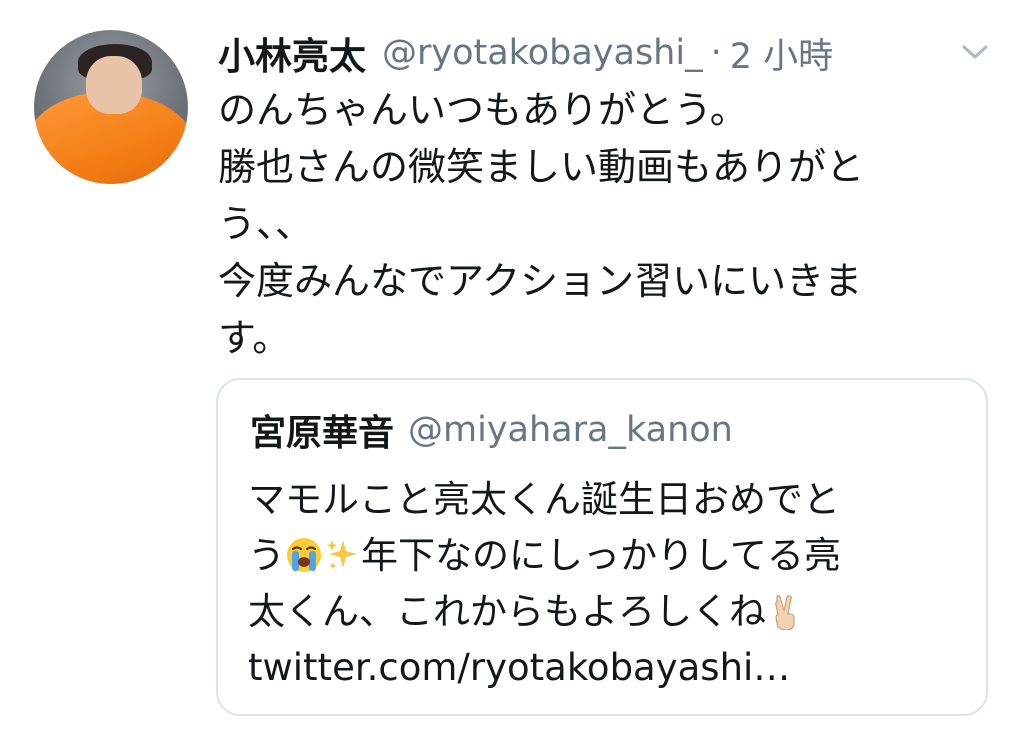 This screenshot has width=1024, height=740. I want to click on quoted-author-display-name: 宮原華音, so click(322, 433).